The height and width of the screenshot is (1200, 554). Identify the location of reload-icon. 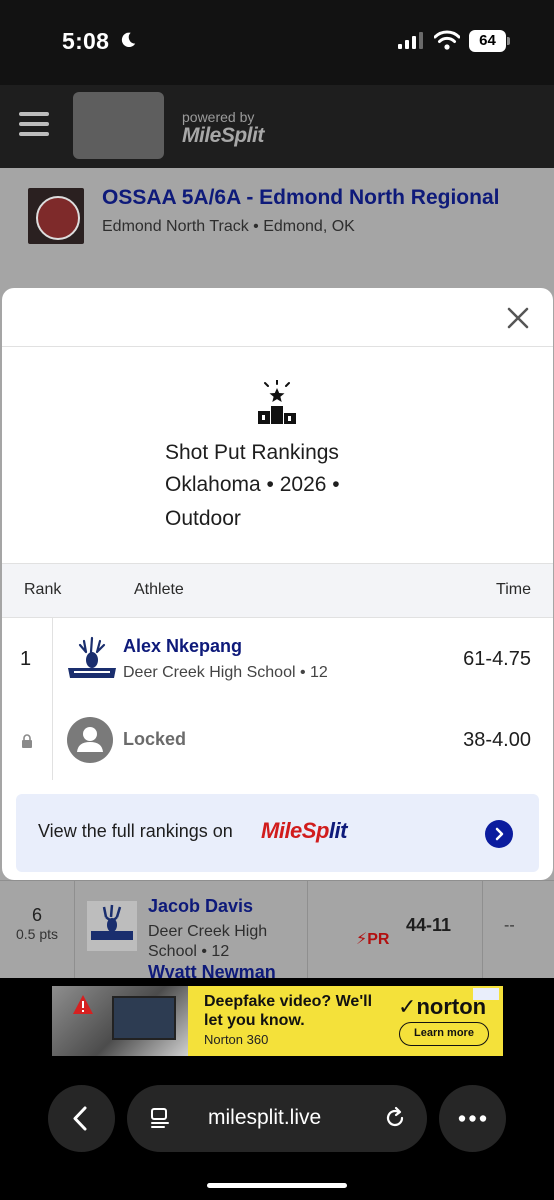
(395, 1118).